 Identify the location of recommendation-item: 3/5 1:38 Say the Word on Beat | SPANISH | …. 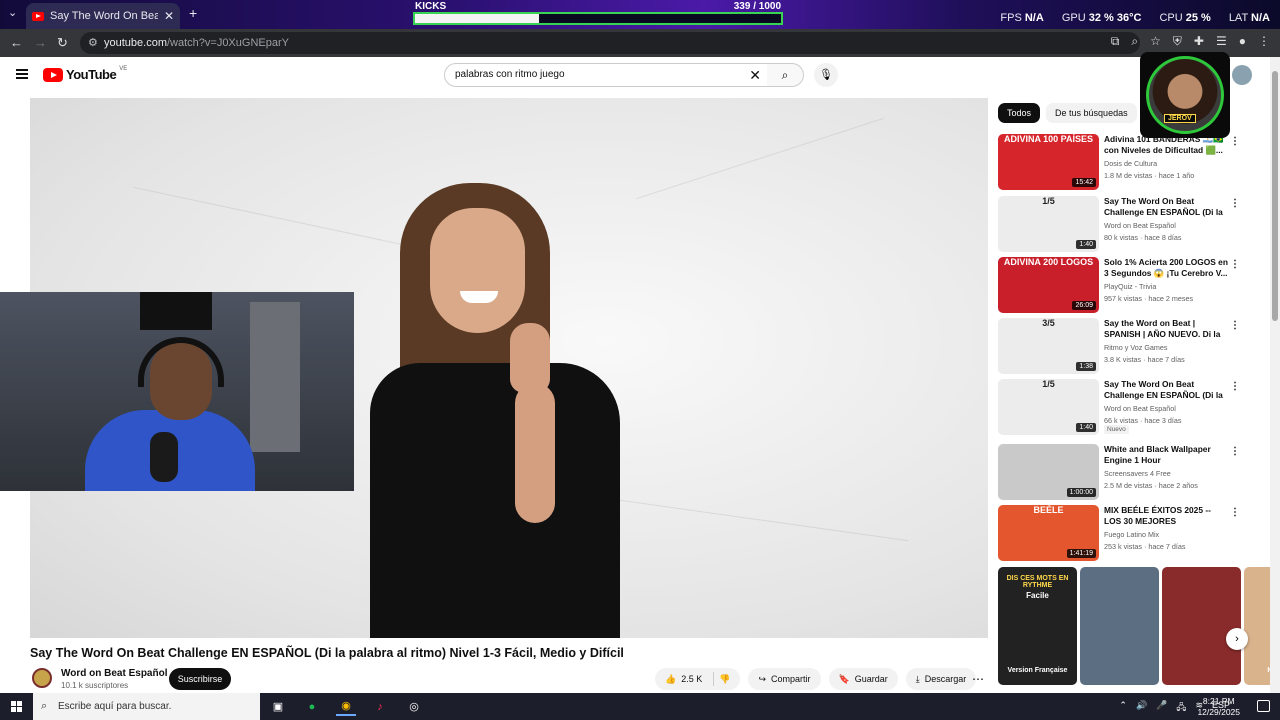
(1120, 347).